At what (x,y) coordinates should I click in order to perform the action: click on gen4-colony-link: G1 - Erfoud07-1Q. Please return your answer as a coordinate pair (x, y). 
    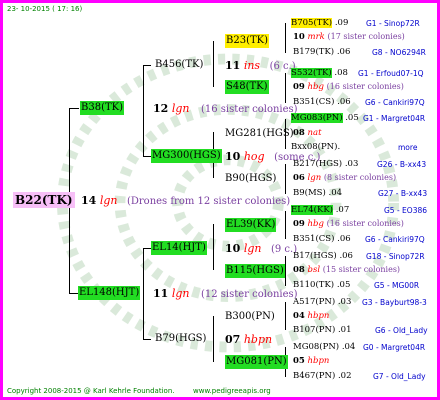
    Looking at the image, I should click on (391, 74).